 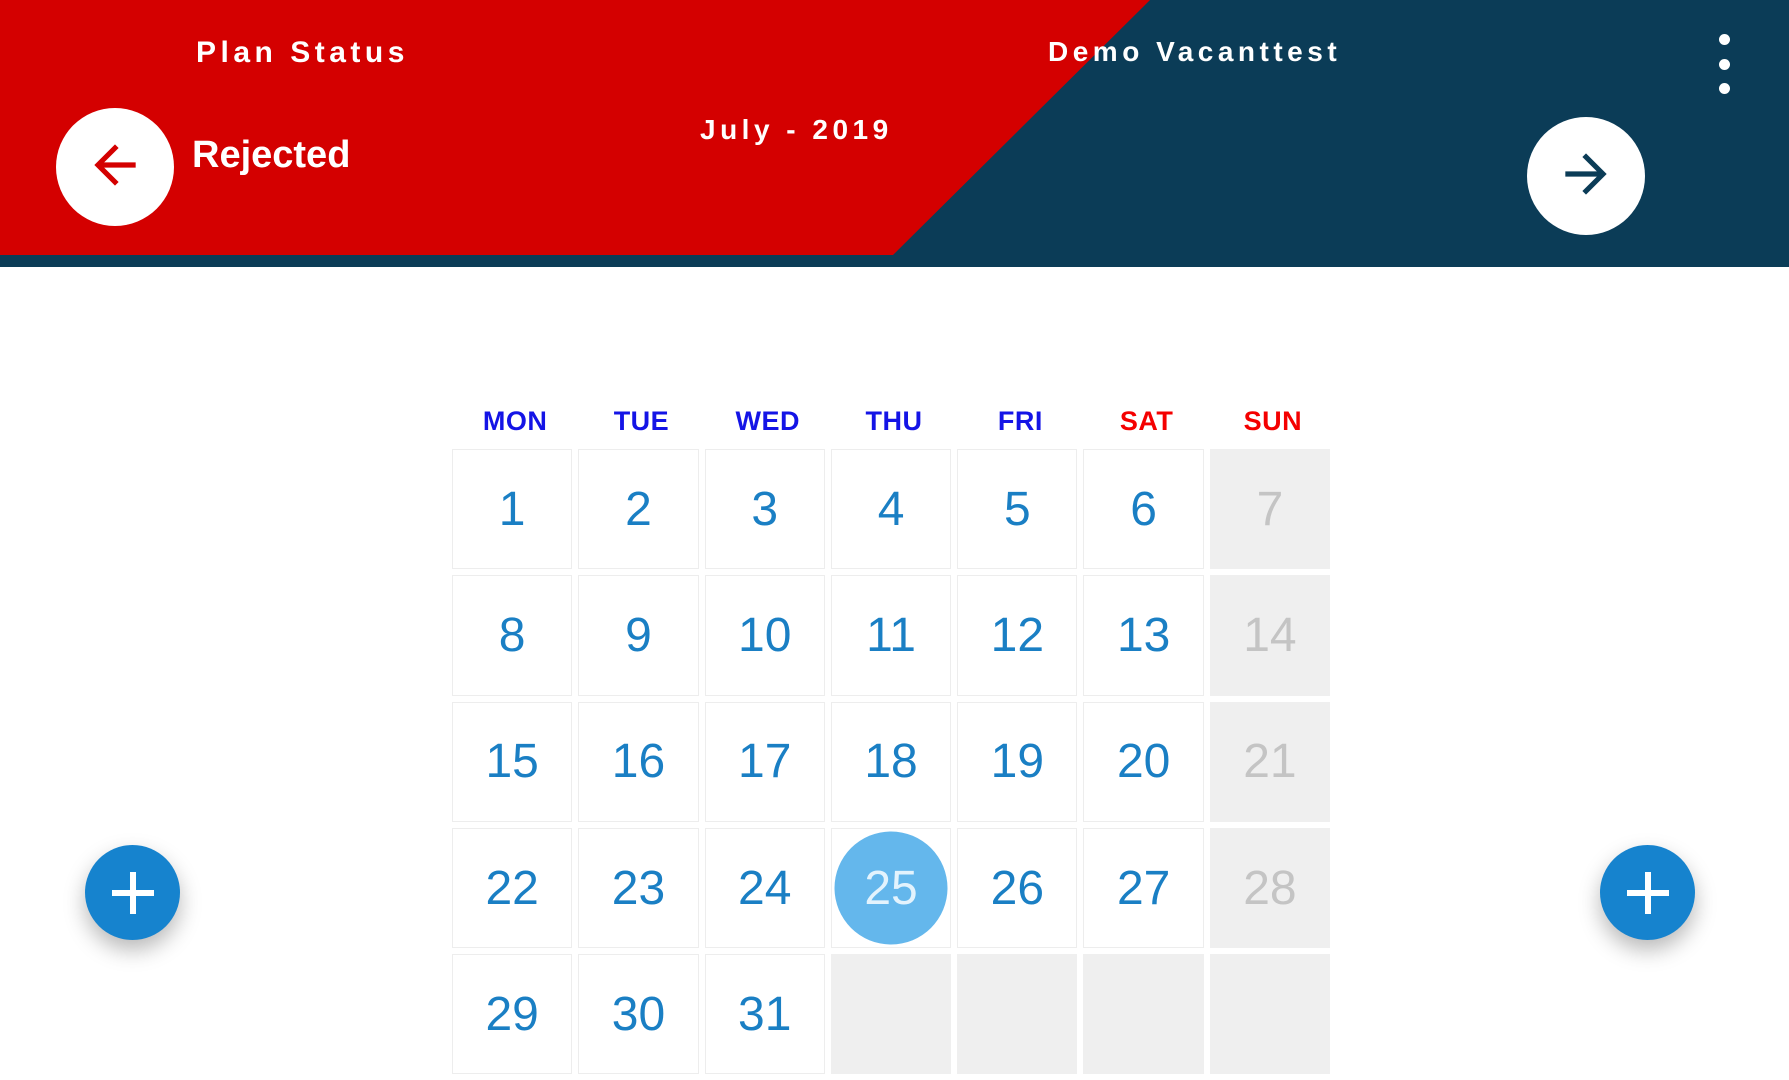 I want to click on weekday-header-thu: THU, so click(x=894, y=421).